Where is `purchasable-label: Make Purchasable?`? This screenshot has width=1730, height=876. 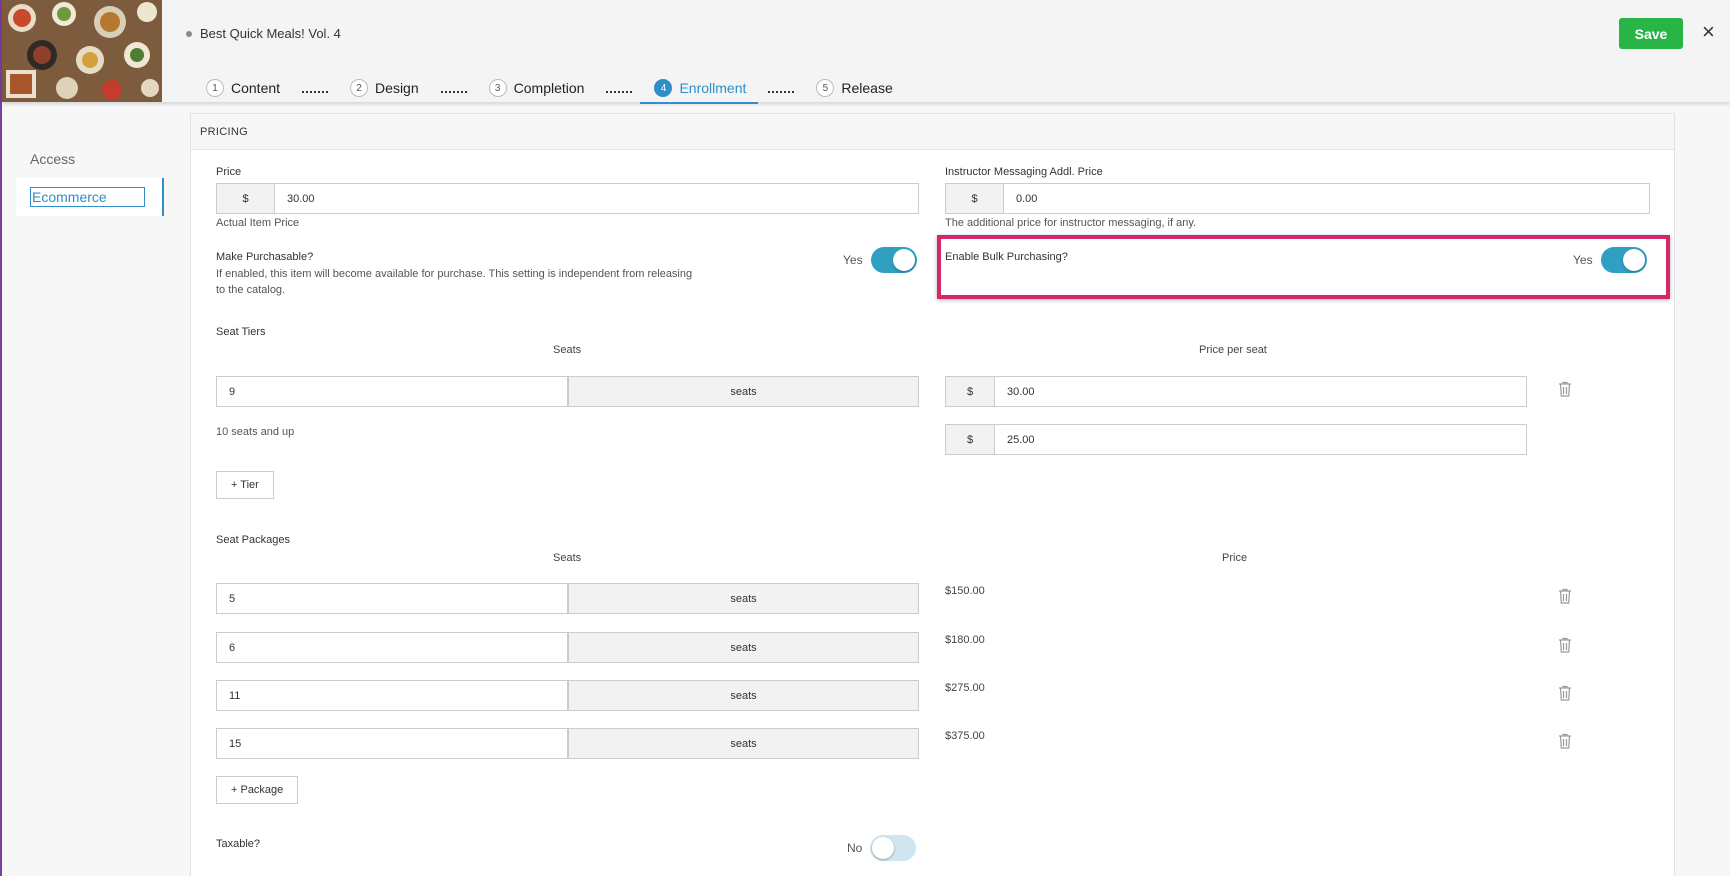
purchasable-label: Make Purchasable? is located at coordinates (265, 257).